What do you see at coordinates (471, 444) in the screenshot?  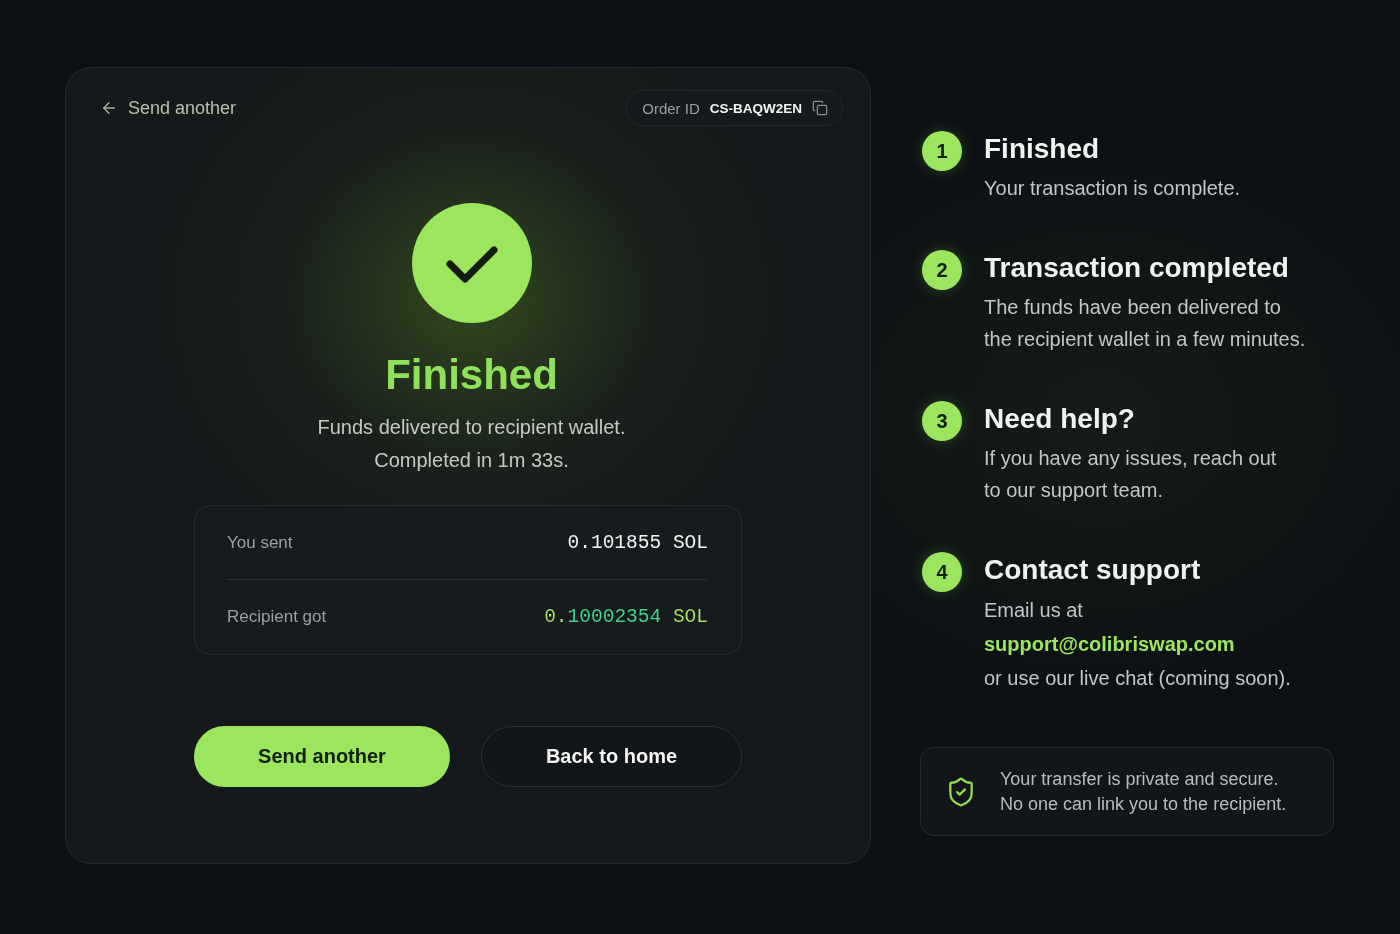 I see `status-message: Funds delivered to recipient wallet. Completed in 1m 33s.` at bounding box center [471, 444].